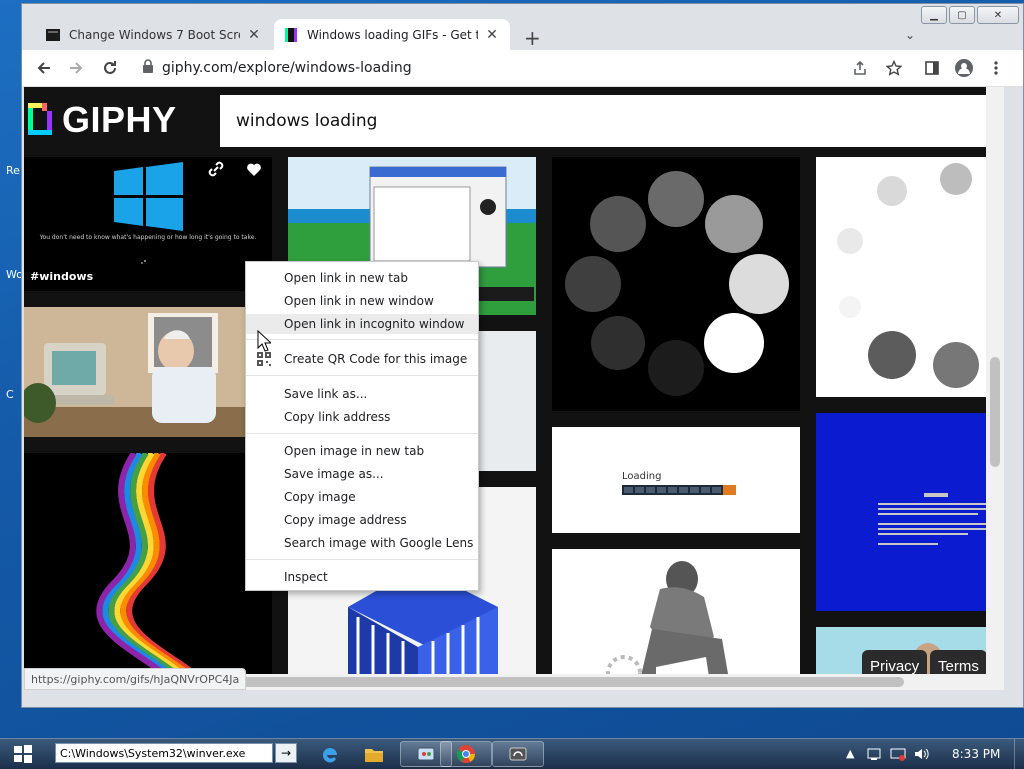 The image size is (1024, 769). I want to click on lock-icon, so click(148, 68).